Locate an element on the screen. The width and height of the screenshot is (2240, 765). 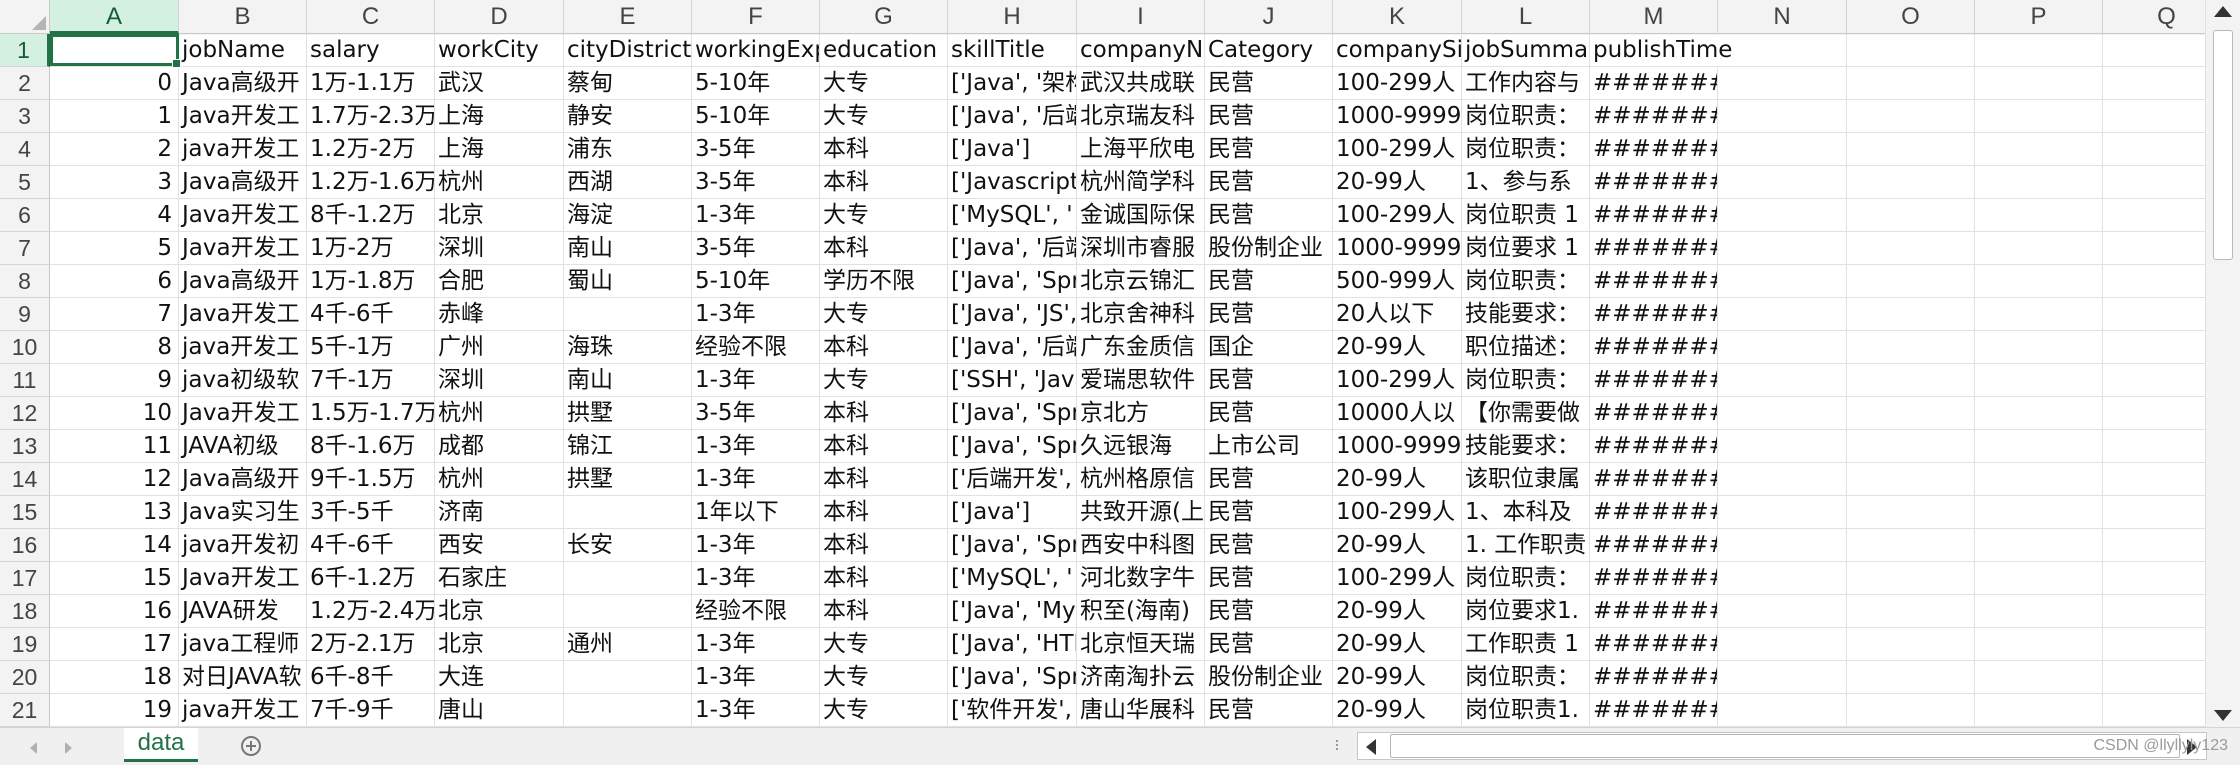
cell-c3: 1.7万-2.3万 is located at coordinates (371, 116).